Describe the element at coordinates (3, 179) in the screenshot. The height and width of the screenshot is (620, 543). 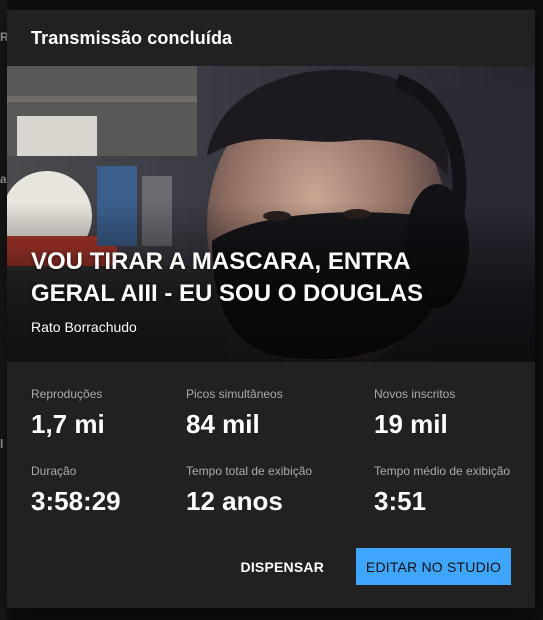
I see `background-letter: a` at that location.